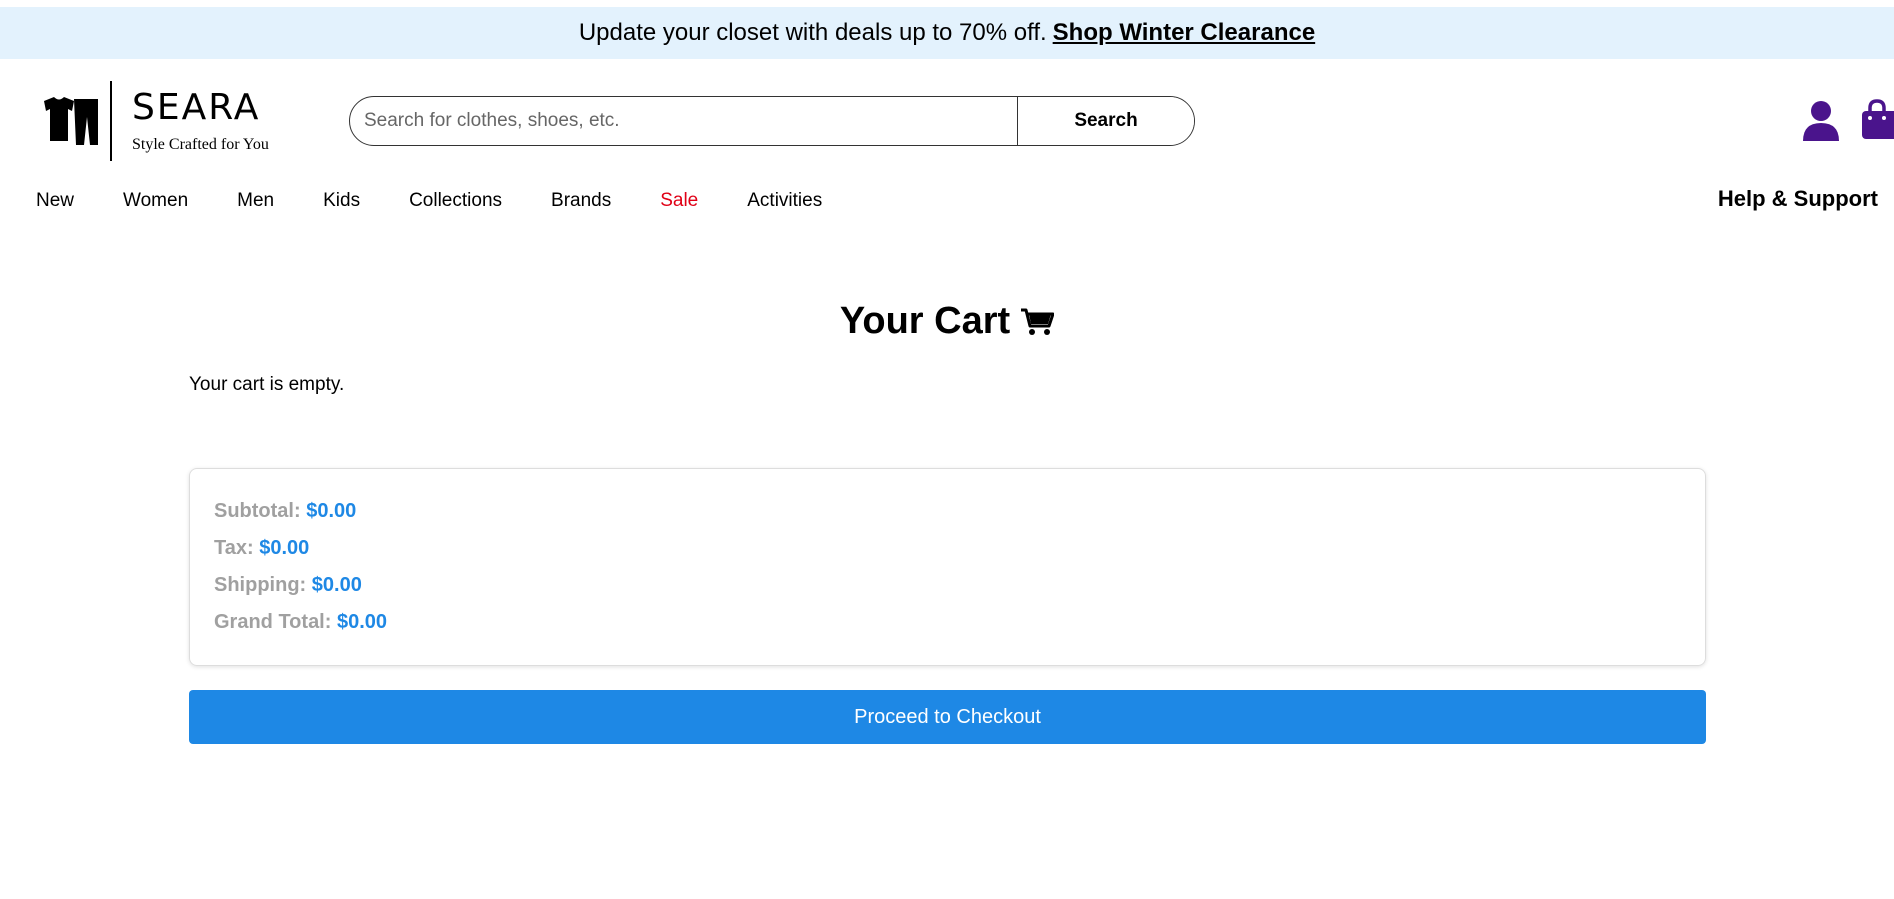  Describe the element at coordinates (679, 201) in the screenshot. I see `nav-sale: Sale` at that location.